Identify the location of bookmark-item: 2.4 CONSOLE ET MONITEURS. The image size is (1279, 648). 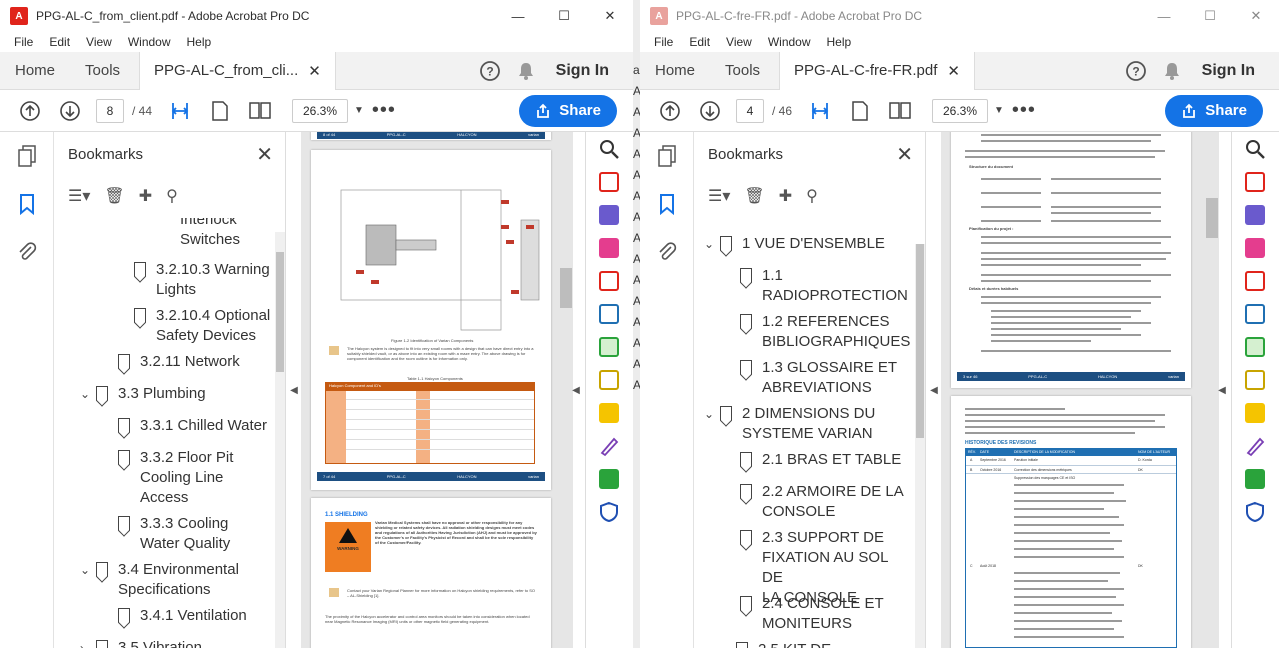
(812, 614).